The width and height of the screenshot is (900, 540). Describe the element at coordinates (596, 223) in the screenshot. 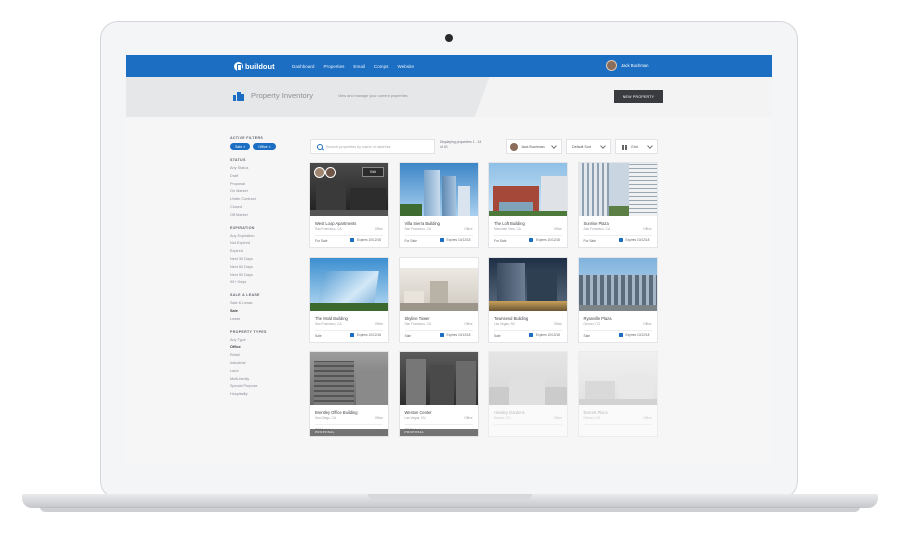

I see `property-name: Sunrise Plaza` at that location.